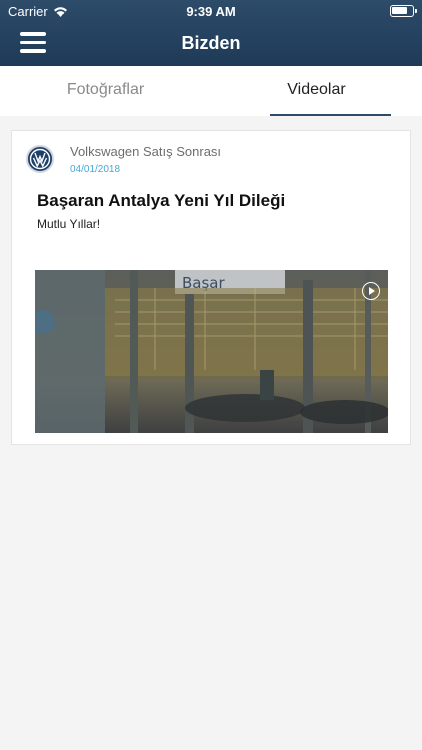 This screenshot has width=422, height=750. I want to click on post-description: Mutlu Yıllar!, so click(69, 224).